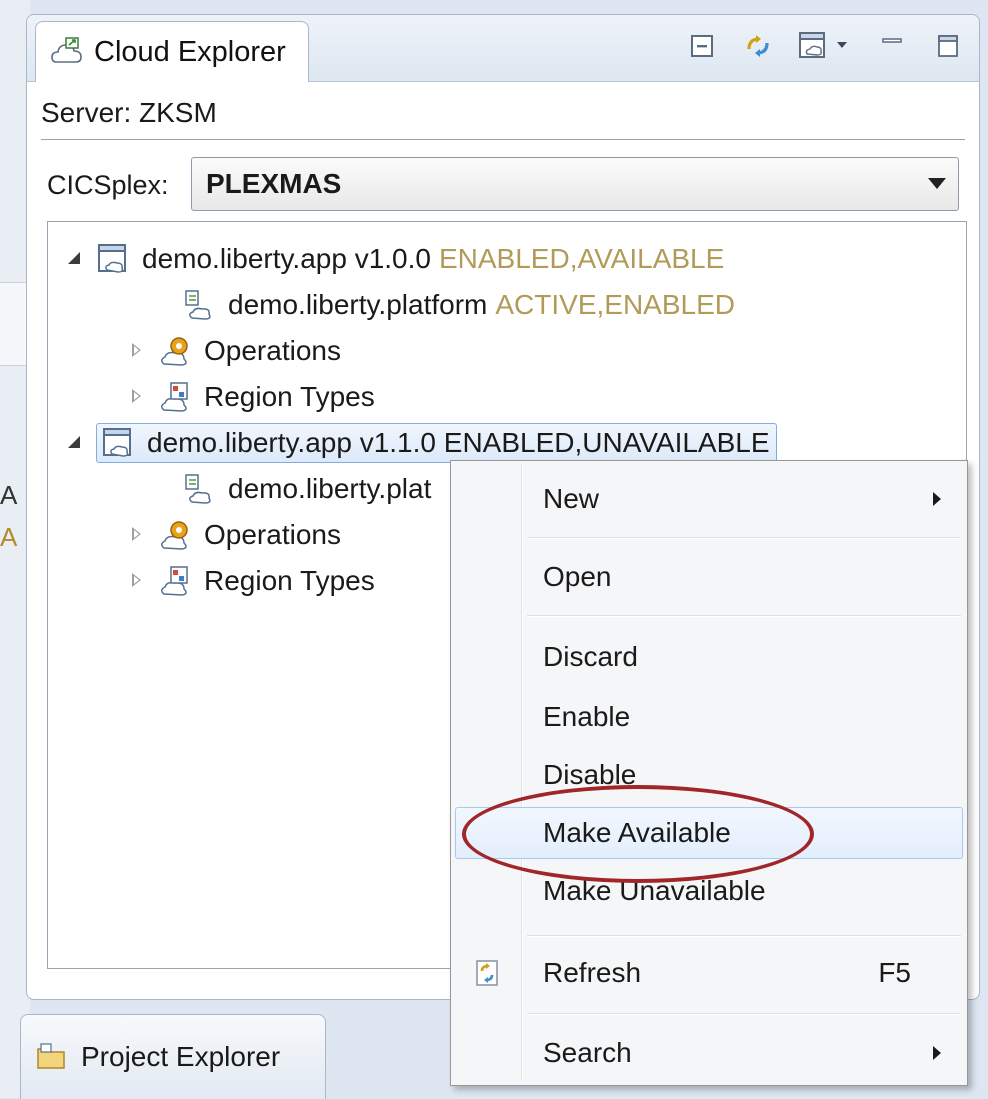  Describe the element at coordinates (286, 258) in the screenshot. I see `tree-item-label: demo.liberty.app v1.0.0` at that location.